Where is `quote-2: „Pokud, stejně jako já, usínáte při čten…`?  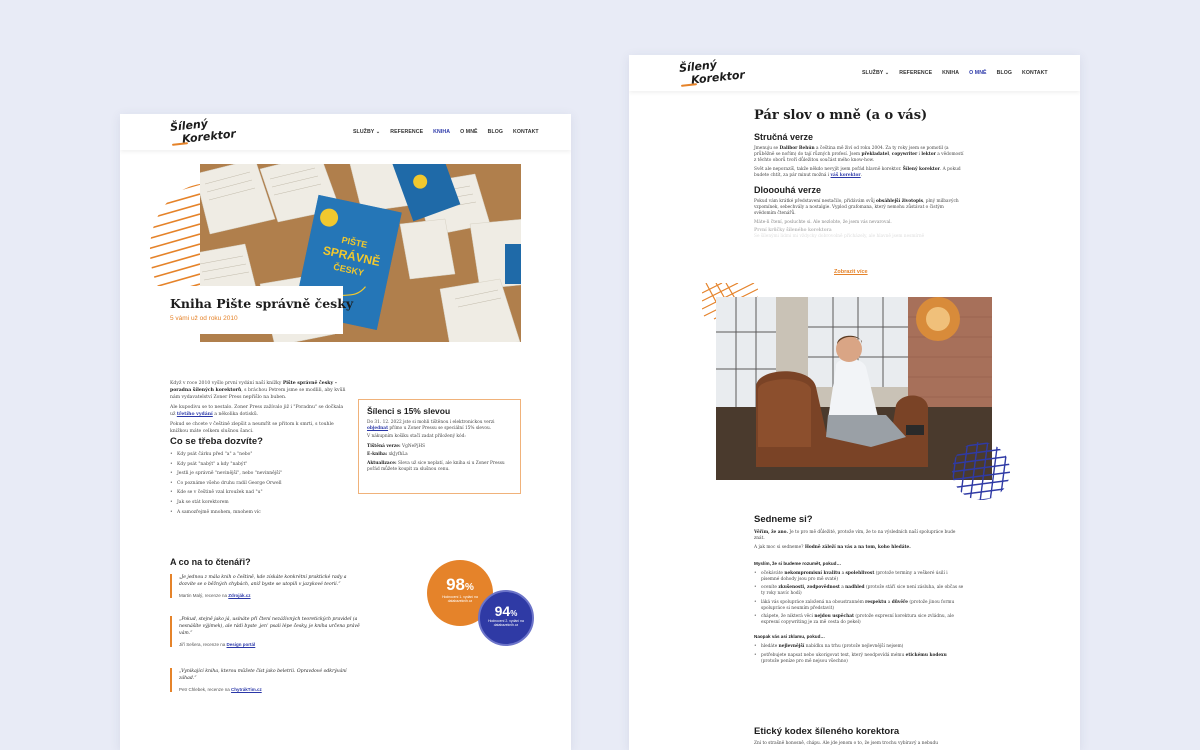
quote-2: „Pokud, stejně jako já, usínáte při čten… is located at coordinates (265, 631).